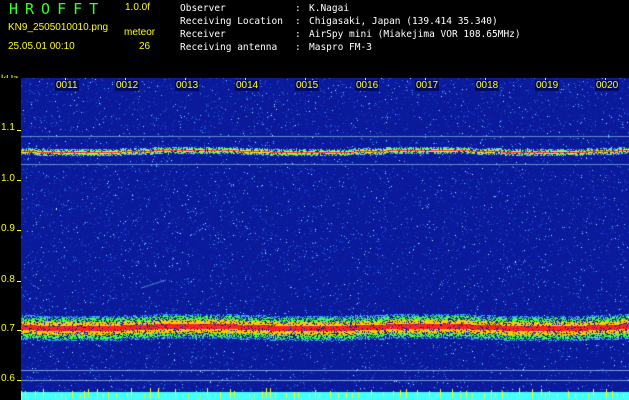 The height and width of the screenshot is (400, 629). I want to click on info-value: Maspro FM-3, so click(340, 47).